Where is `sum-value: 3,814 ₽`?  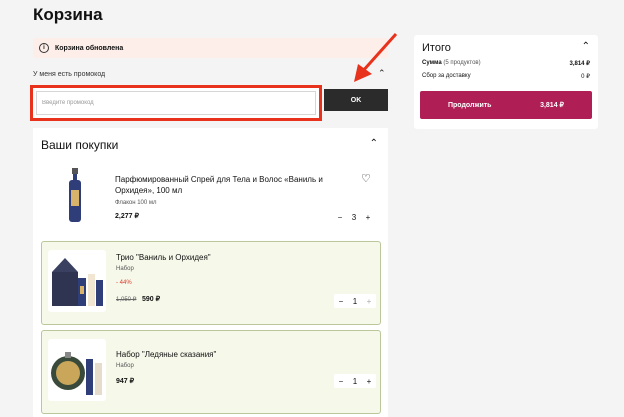
sum-value: 3,814 ₽ is located at coordinates (580, 64).